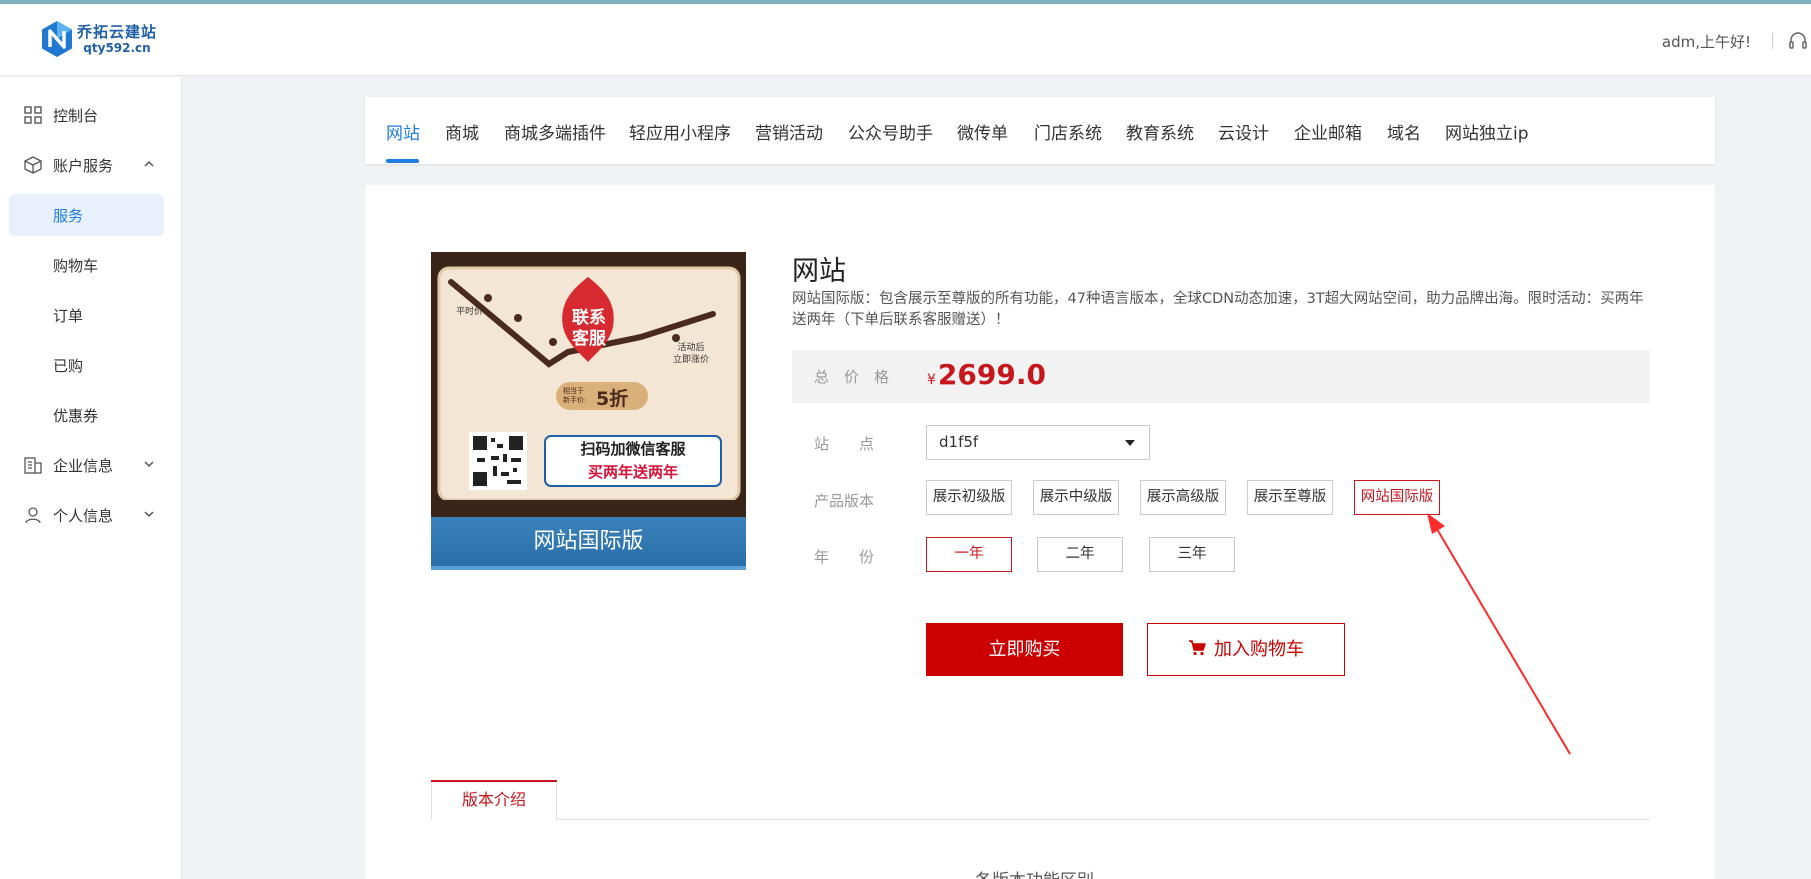 The width and height of the screenshot is (1811, 879). Describe the element at coordinates (68, 365) in the screenshot. I see `sidebar-item-purchased: 已购` at that location.